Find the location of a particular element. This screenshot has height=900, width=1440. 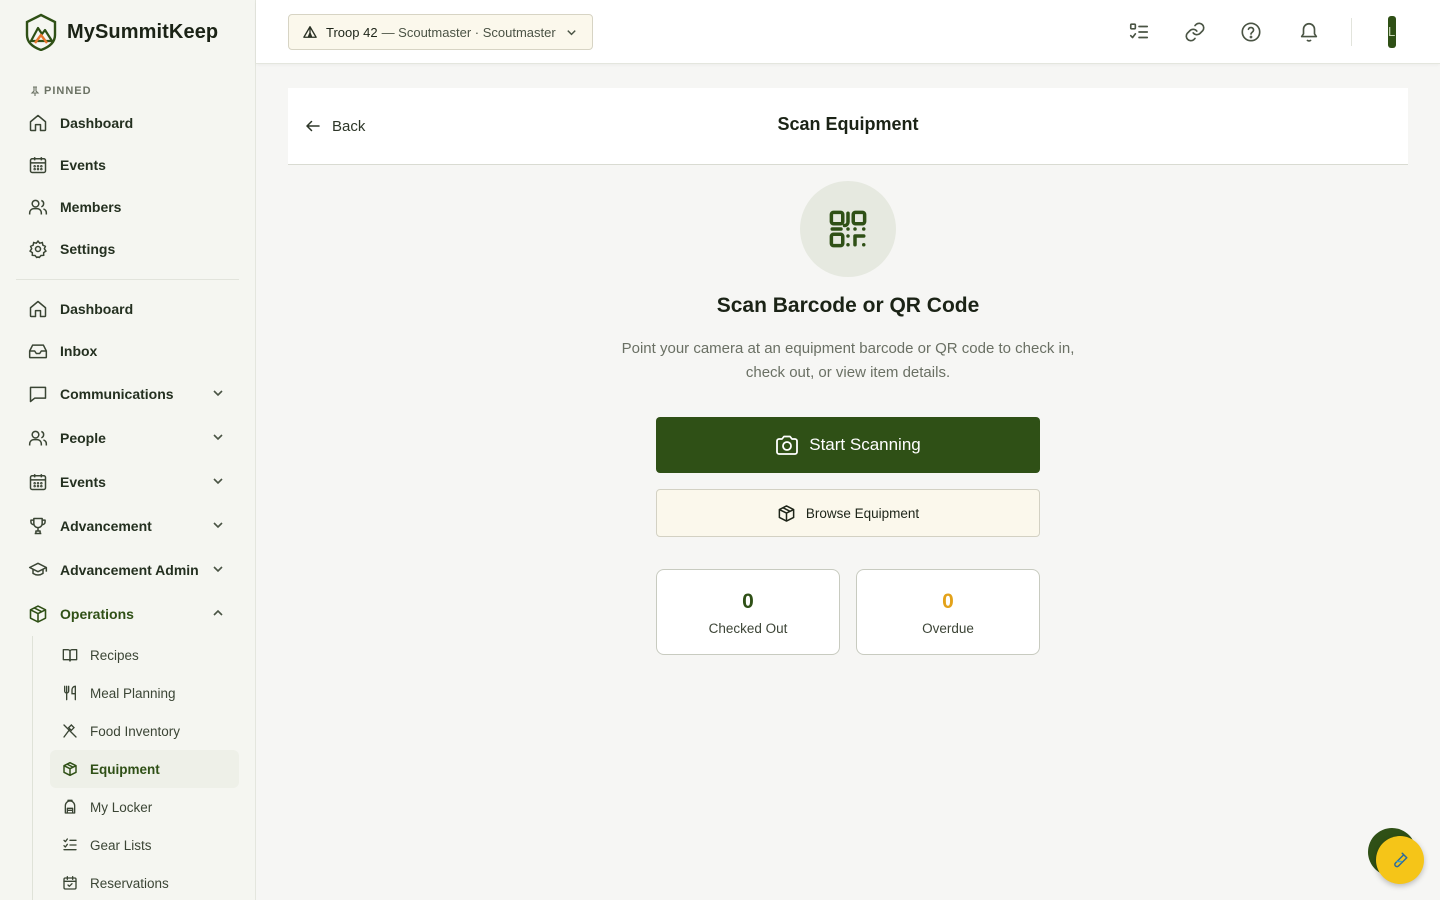

subnav-item-label: Food Inventory is located at coordinates (135, 731).